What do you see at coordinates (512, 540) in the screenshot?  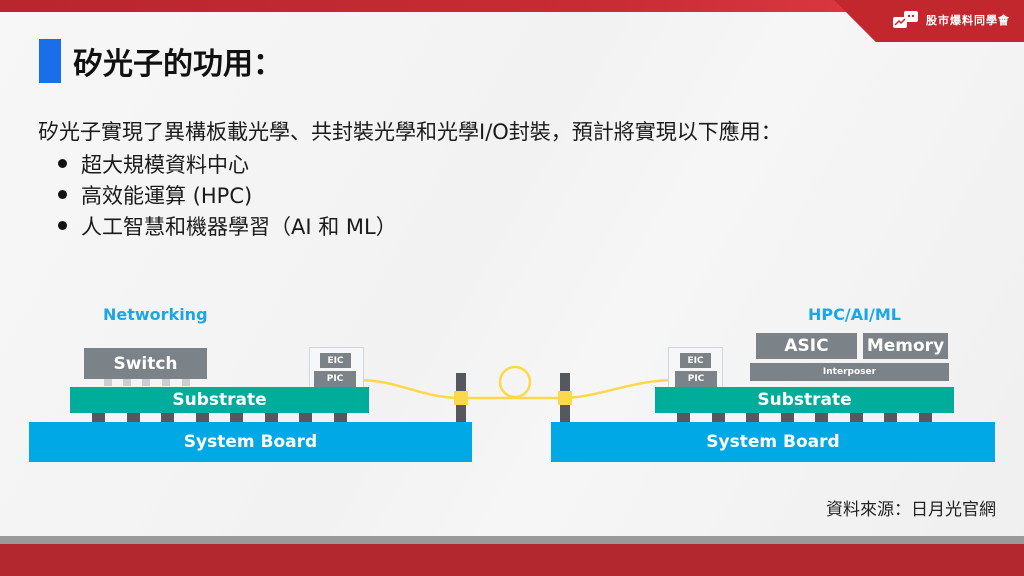 I see `footer-divider` at bounding box center [512, 540].